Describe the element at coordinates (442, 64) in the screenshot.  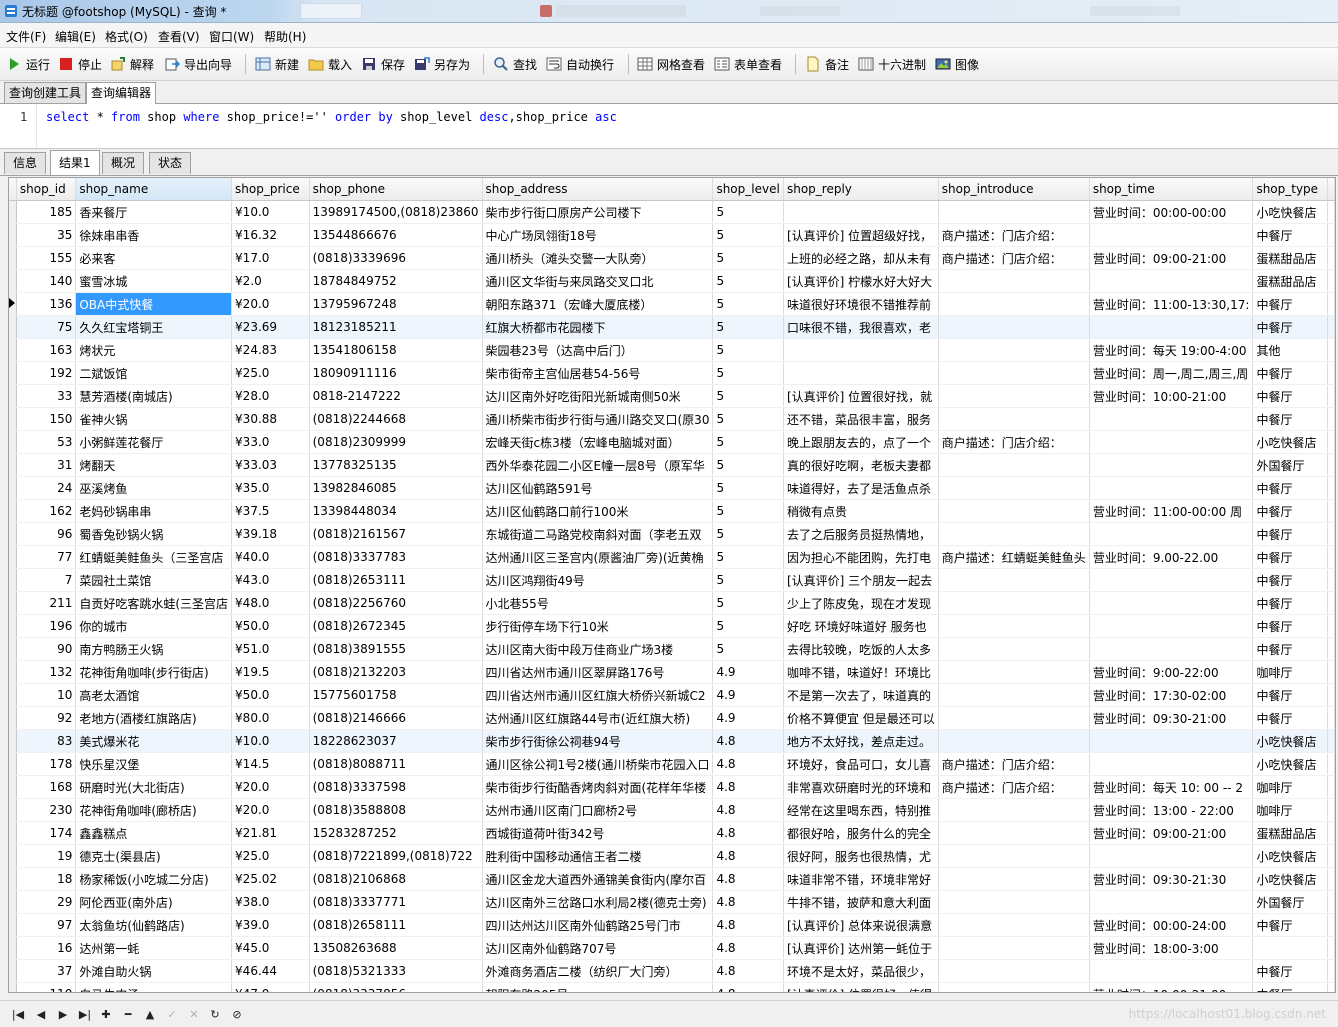
I see `save-as-button: 另存为` at that location.